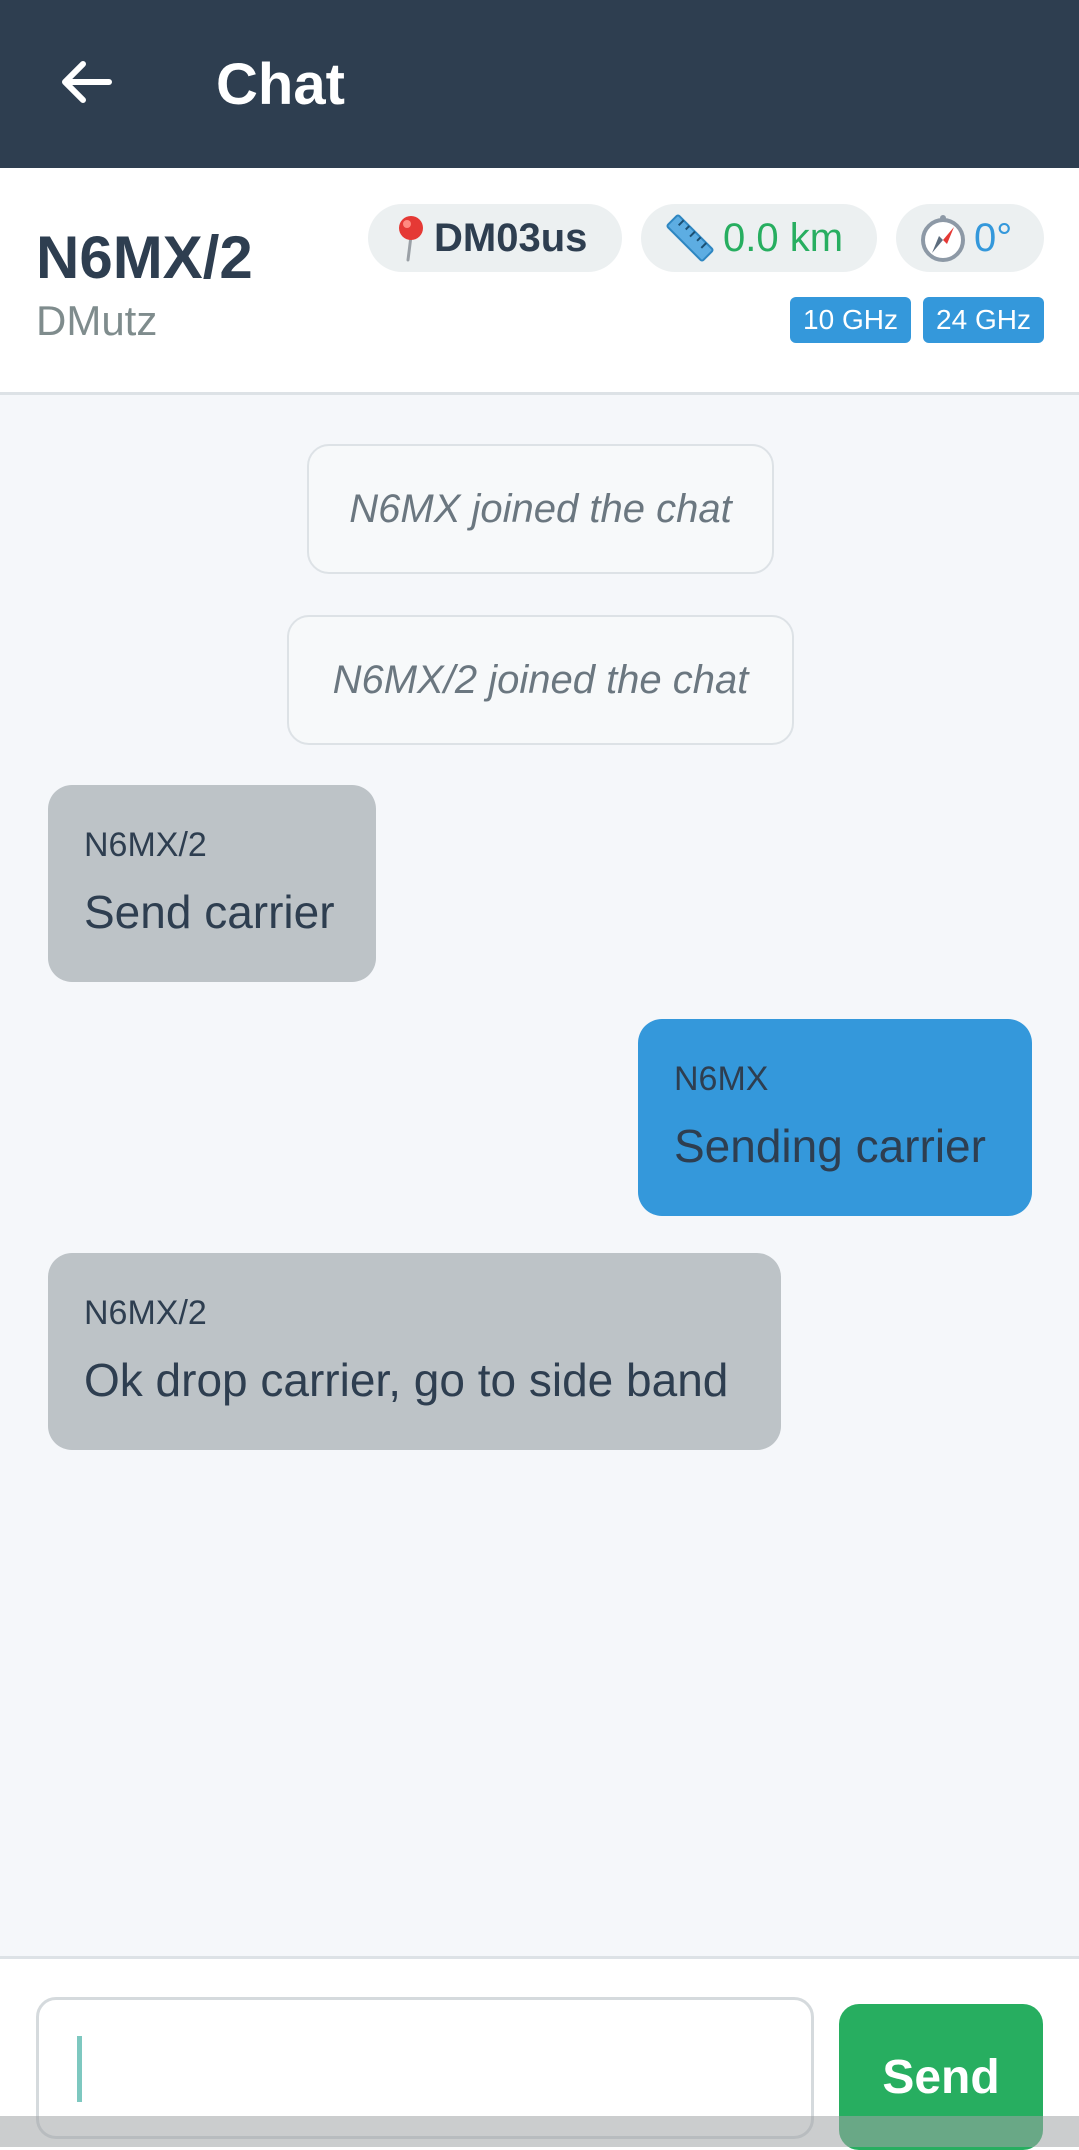 Image resolution: width=1079 pixels, height=2150 pixels. What do you see at coordinates (943, 238) in the screenshot?
I see `compass-icon` at bounding box center [943, 238].